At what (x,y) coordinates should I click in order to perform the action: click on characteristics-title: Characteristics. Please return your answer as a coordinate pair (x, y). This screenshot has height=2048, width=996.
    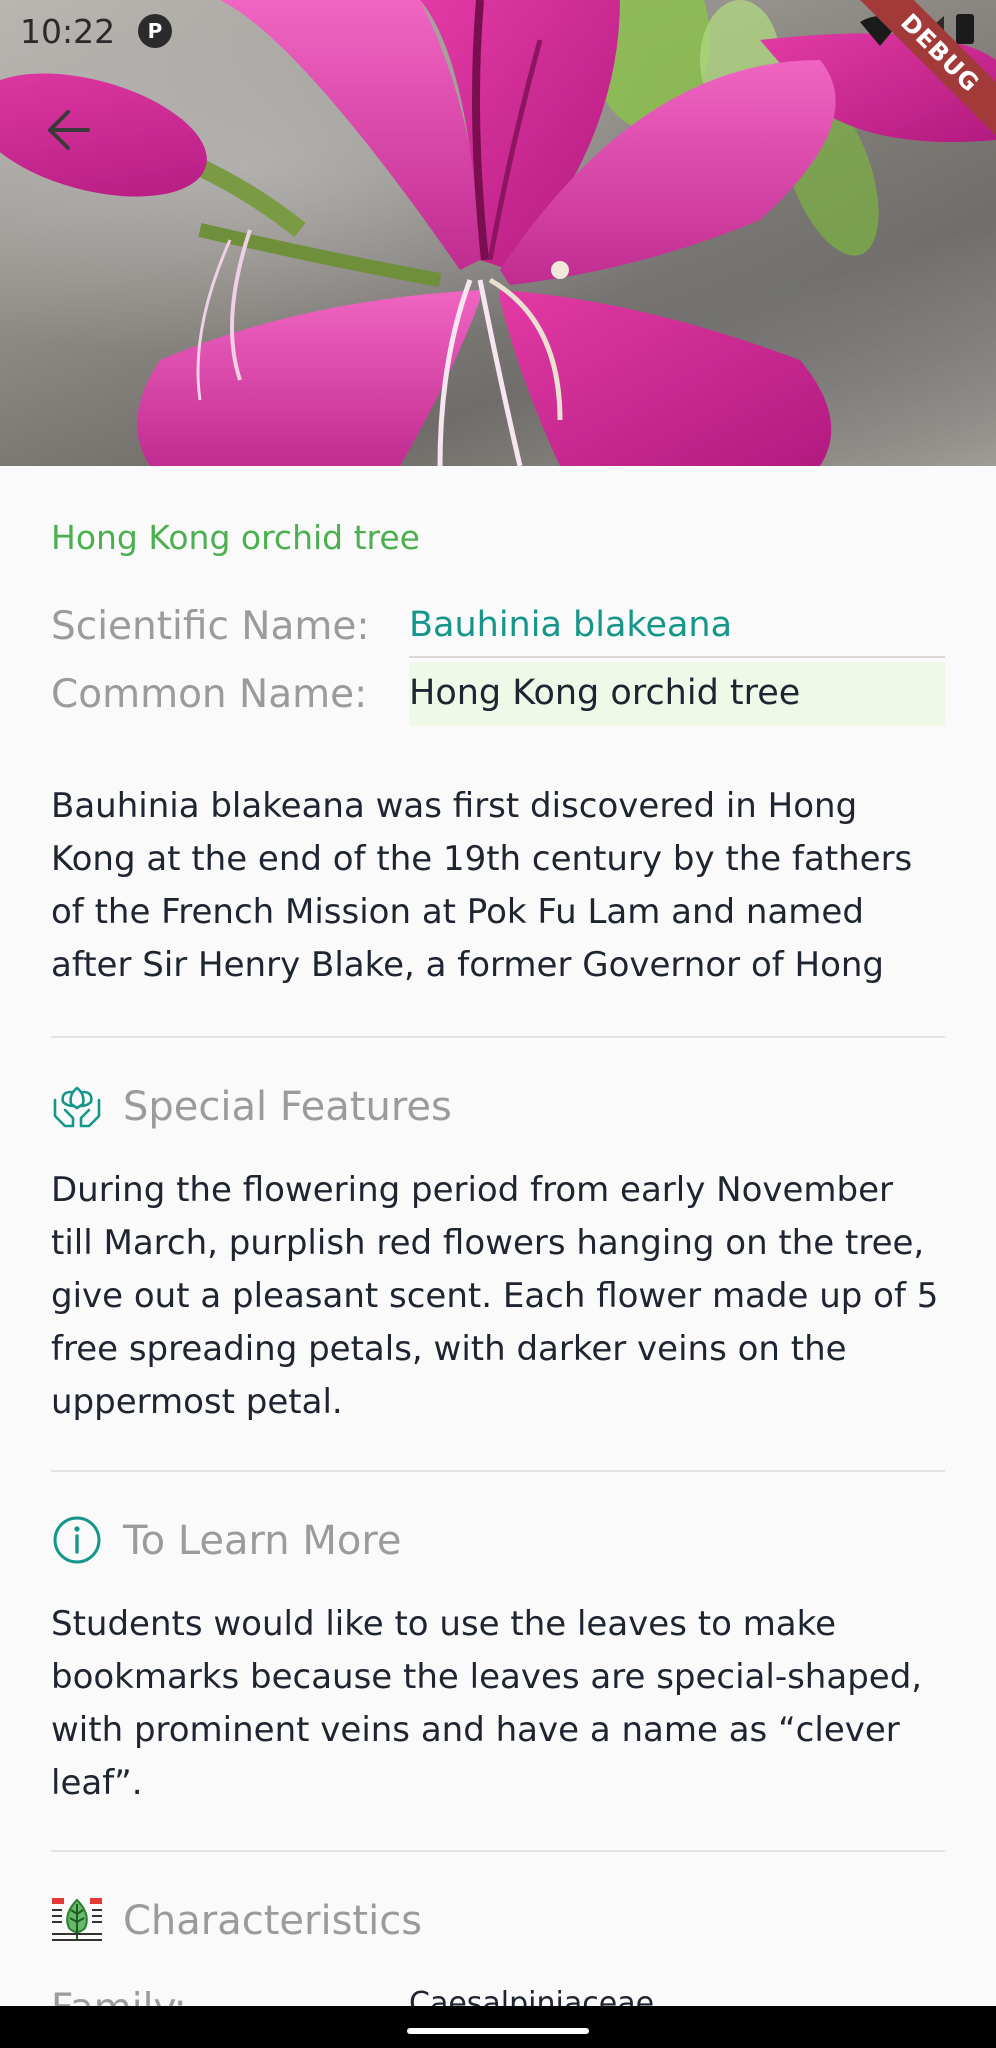
    Looking at the image, I should click on (273, 1921).